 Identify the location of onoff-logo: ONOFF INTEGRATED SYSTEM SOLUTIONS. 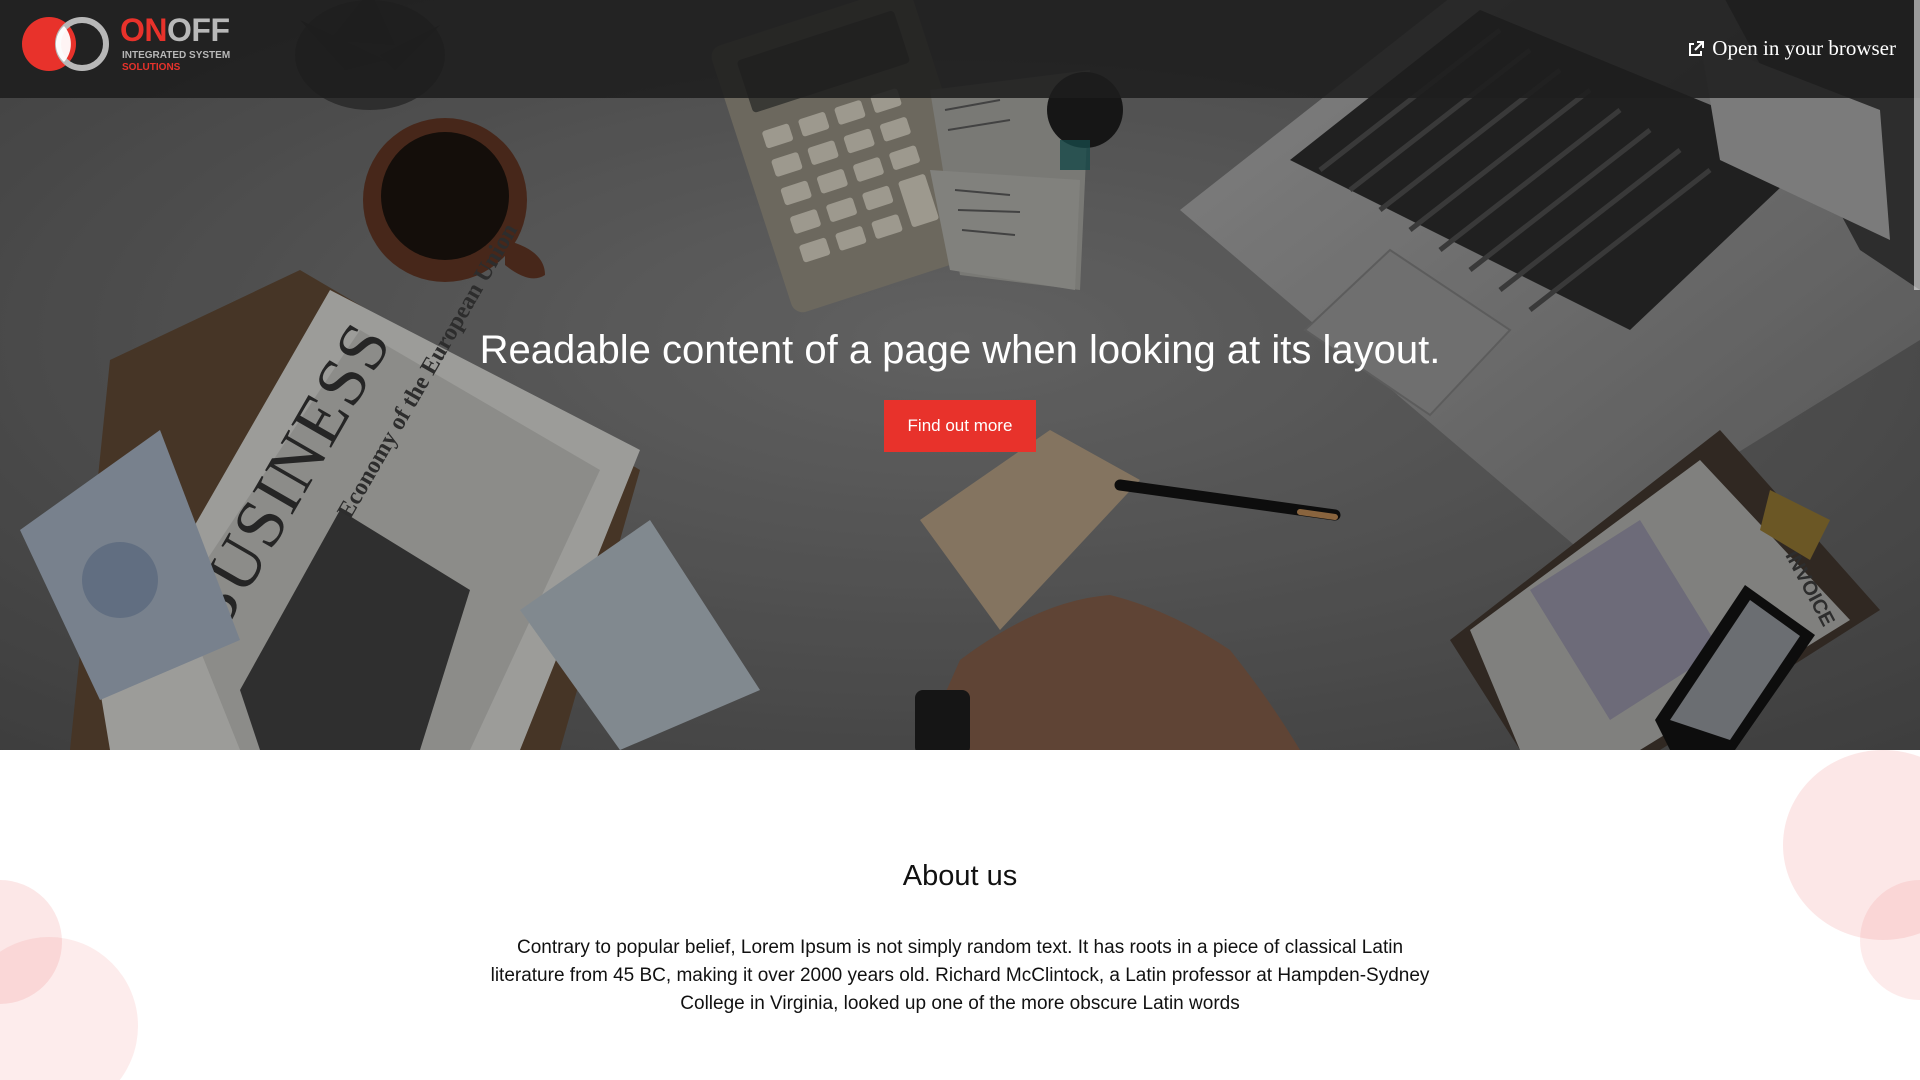
(132, 44).